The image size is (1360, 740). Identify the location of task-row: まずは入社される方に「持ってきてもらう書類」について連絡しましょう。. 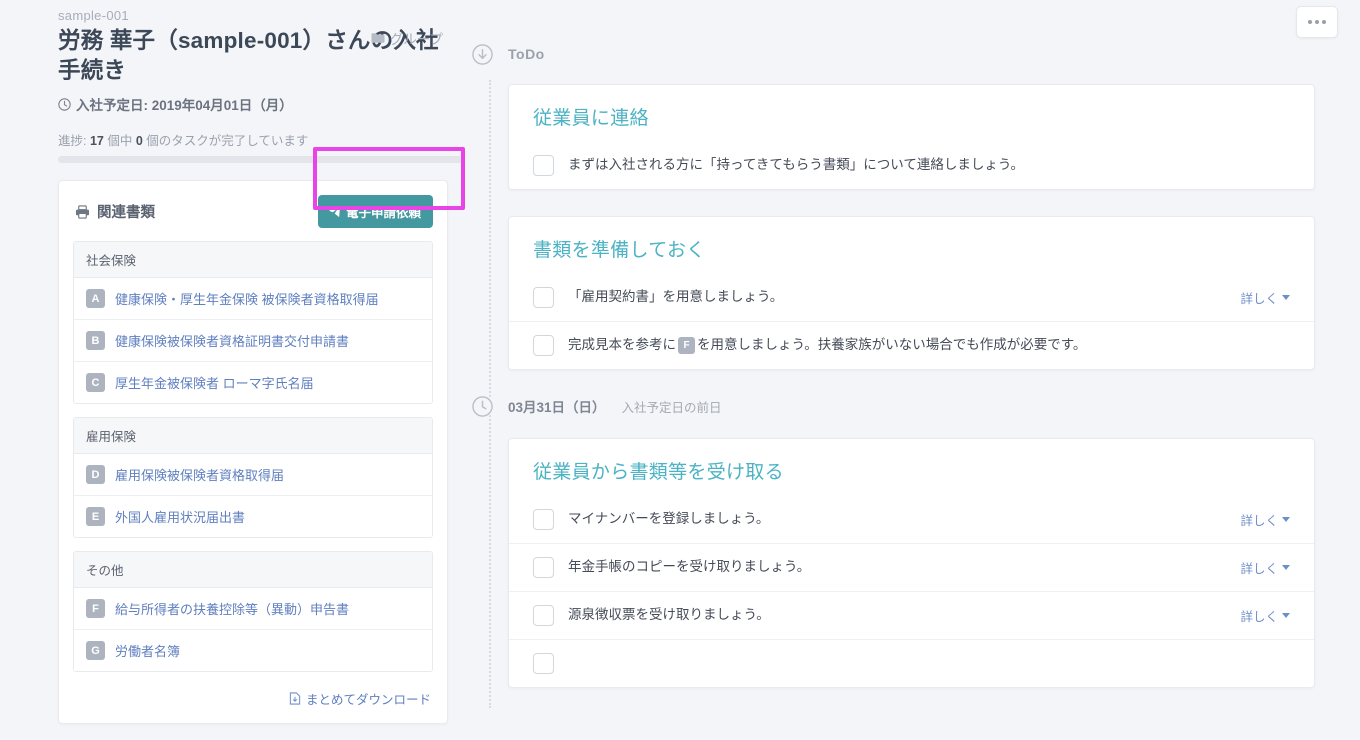
(911, 165).